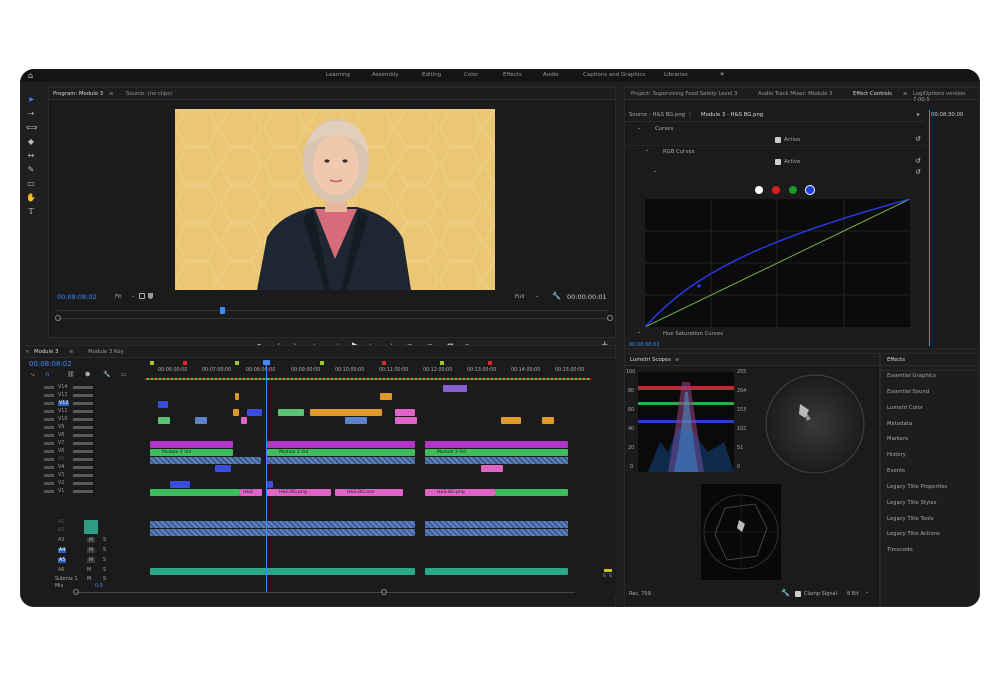 This screenshot has height=675, width=1000. What do you see at coordinates (610, 318) in the screenshot?
I see `zoom-handle-right` at bounding box center [610, 318].